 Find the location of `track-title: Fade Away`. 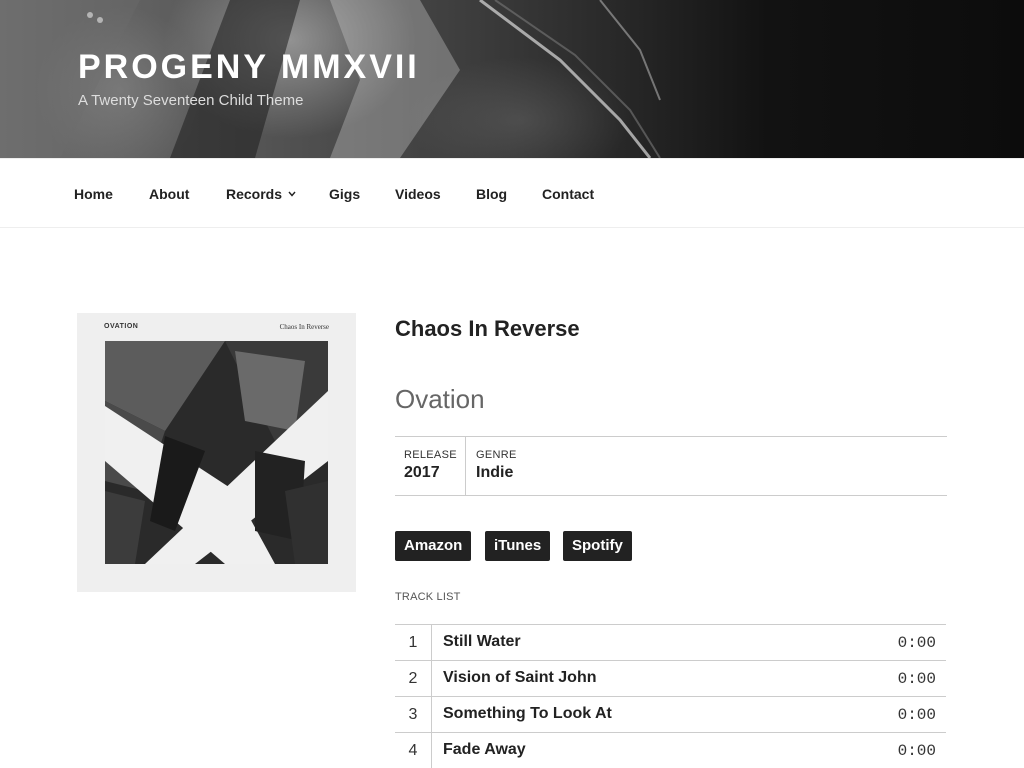

track-title: Fade Away is located at coordinates (484, 749).